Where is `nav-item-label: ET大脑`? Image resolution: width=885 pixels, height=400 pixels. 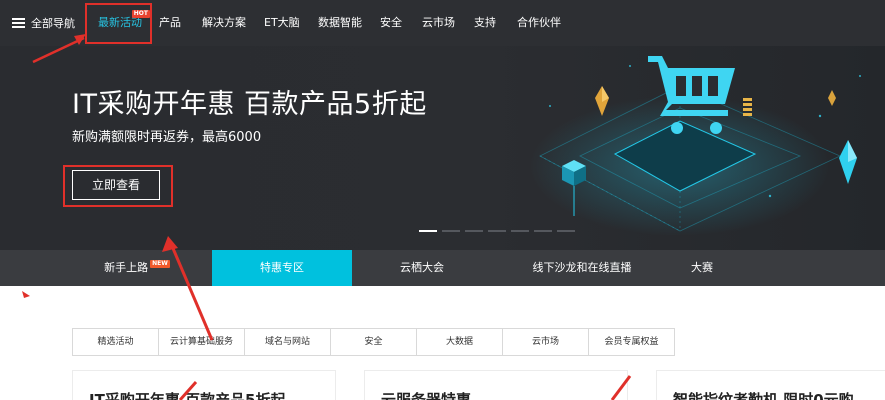 nav-item-label: ET大脑 is located at coordinates (282, 22).